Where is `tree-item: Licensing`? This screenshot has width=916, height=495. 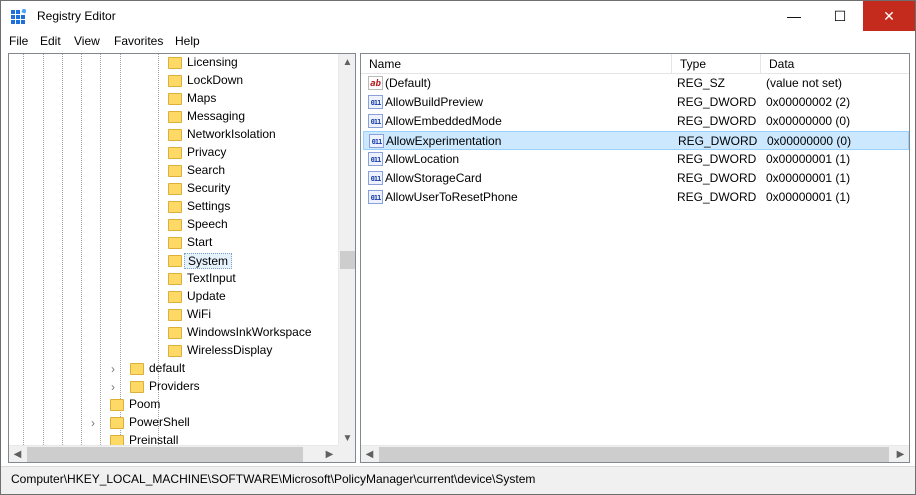
tree-item: Licensing is located at coordinates (182, 63).